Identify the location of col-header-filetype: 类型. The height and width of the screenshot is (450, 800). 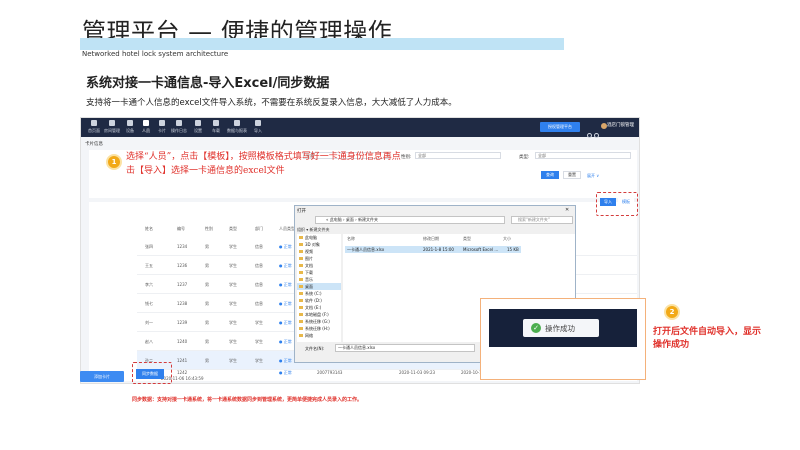
(467, 239).